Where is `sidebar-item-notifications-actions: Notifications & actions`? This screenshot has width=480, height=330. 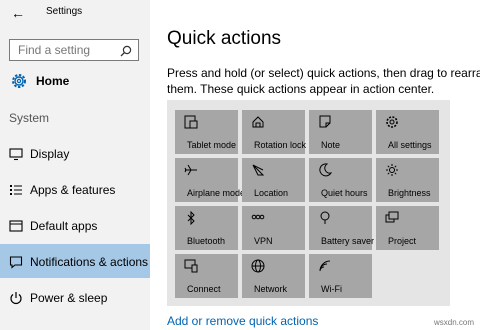
sidebar-item-notifications-actions: Notifications & actions is located at coordinates (75, 261).